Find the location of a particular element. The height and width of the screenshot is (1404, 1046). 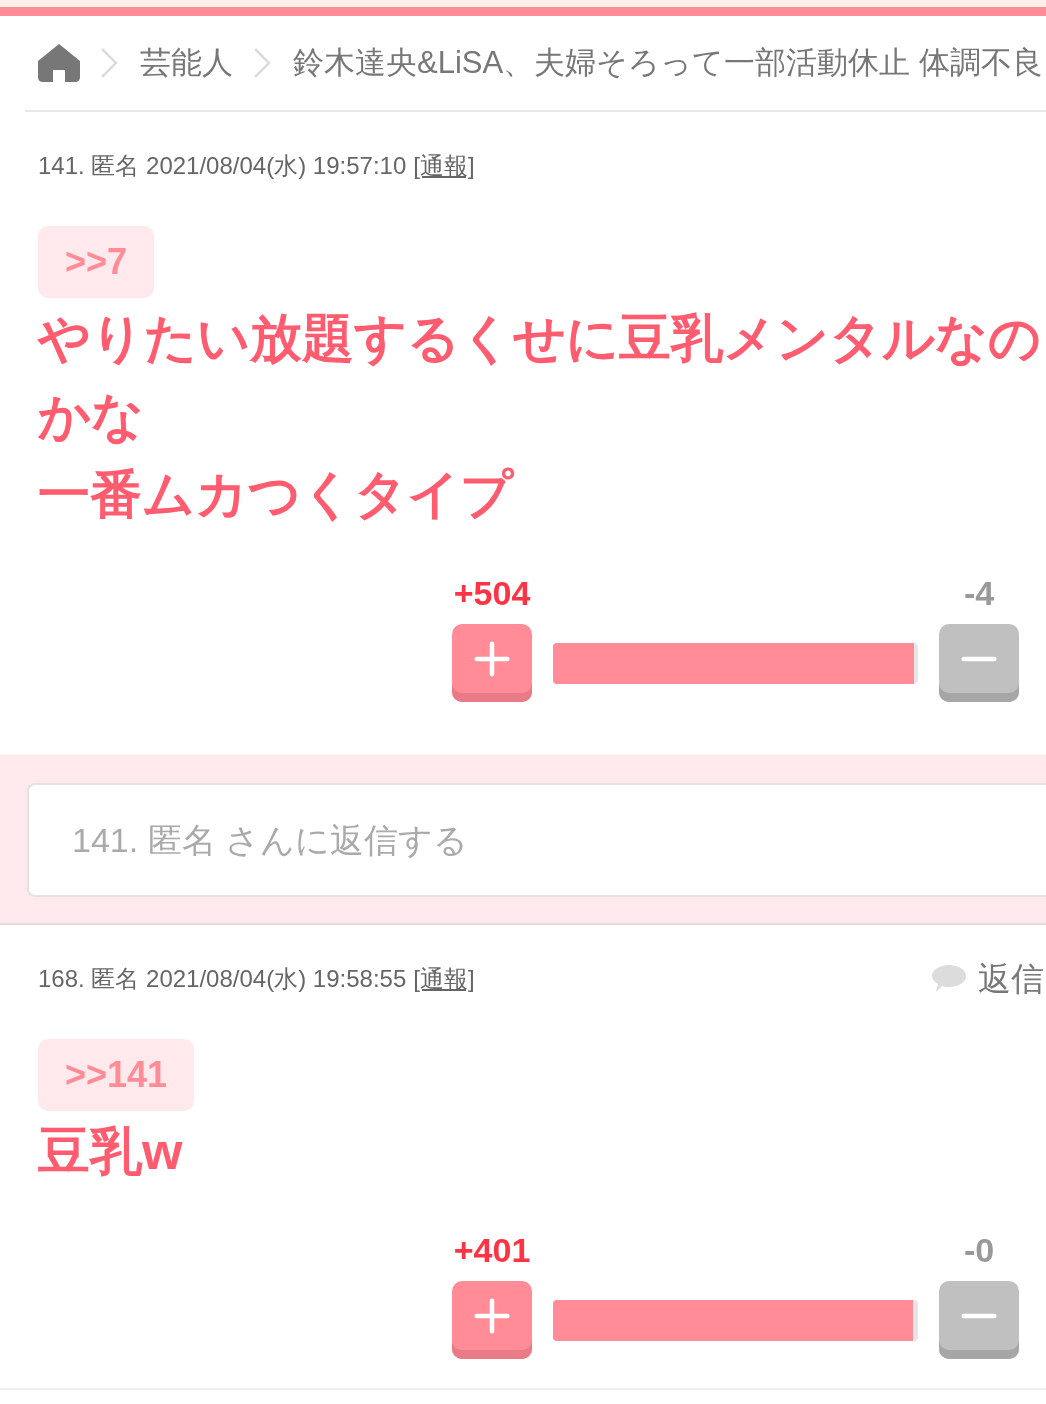

minus-count: -0 is located at coordinates (979, 1250).